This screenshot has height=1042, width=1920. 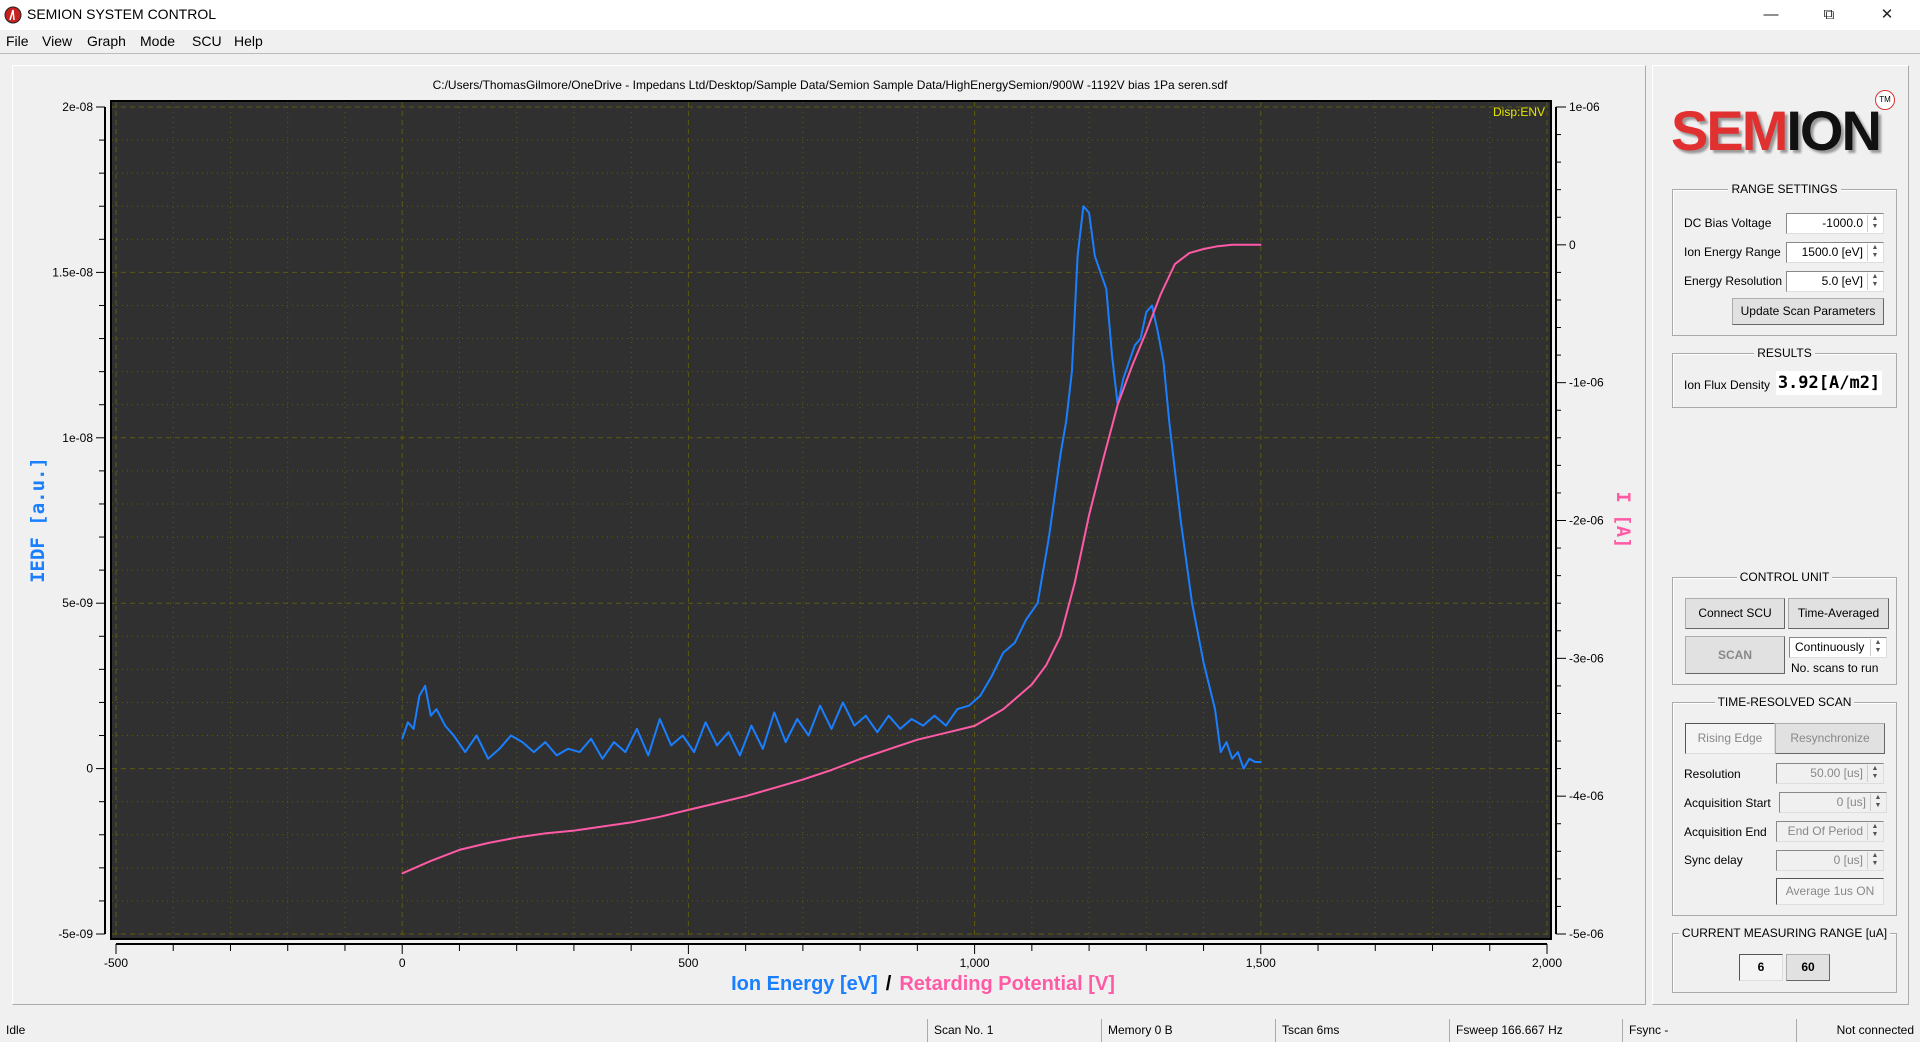 What do you see at coordinates (1761, 967) in the screenshot?
I see `range-6ua-button: 6` at bounding box center [1761, 967].